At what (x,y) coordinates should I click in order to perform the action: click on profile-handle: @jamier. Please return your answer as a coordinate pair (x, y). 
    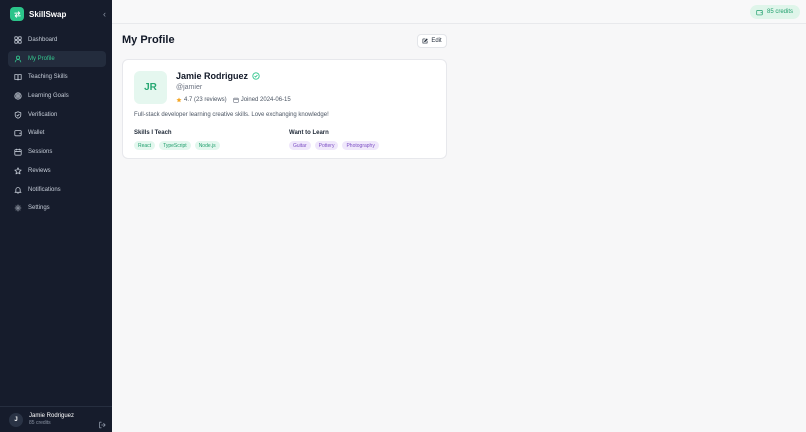
    Looking at the image, I should click on (189, 87).